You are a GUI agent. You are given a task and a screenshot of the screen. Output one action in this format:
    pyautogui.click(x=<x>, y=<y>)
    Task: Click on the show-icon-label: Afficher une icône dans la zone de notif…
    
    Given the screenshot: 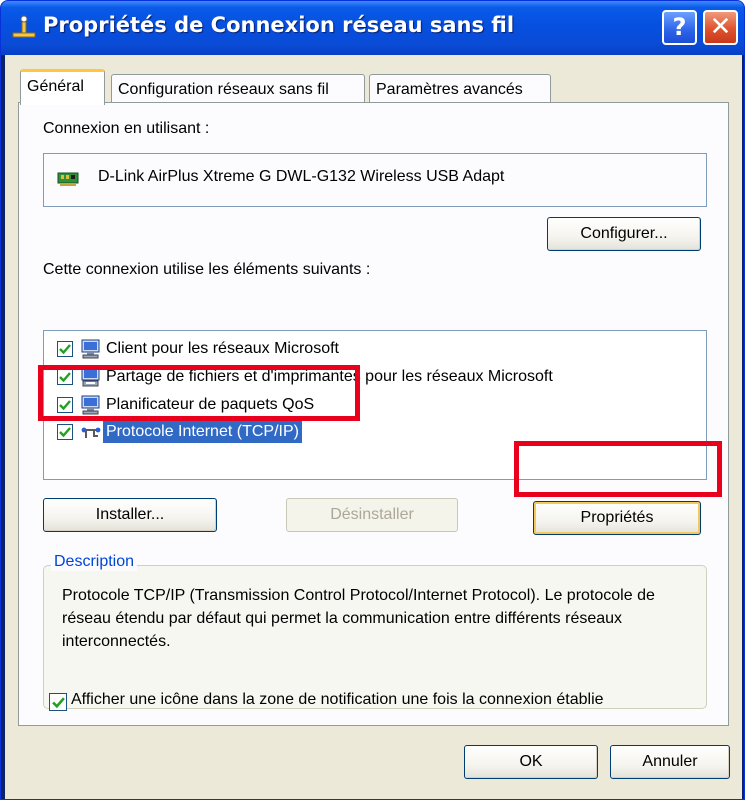 What is the action you would take?
    pyautogui.click(x=337, y=699)
    